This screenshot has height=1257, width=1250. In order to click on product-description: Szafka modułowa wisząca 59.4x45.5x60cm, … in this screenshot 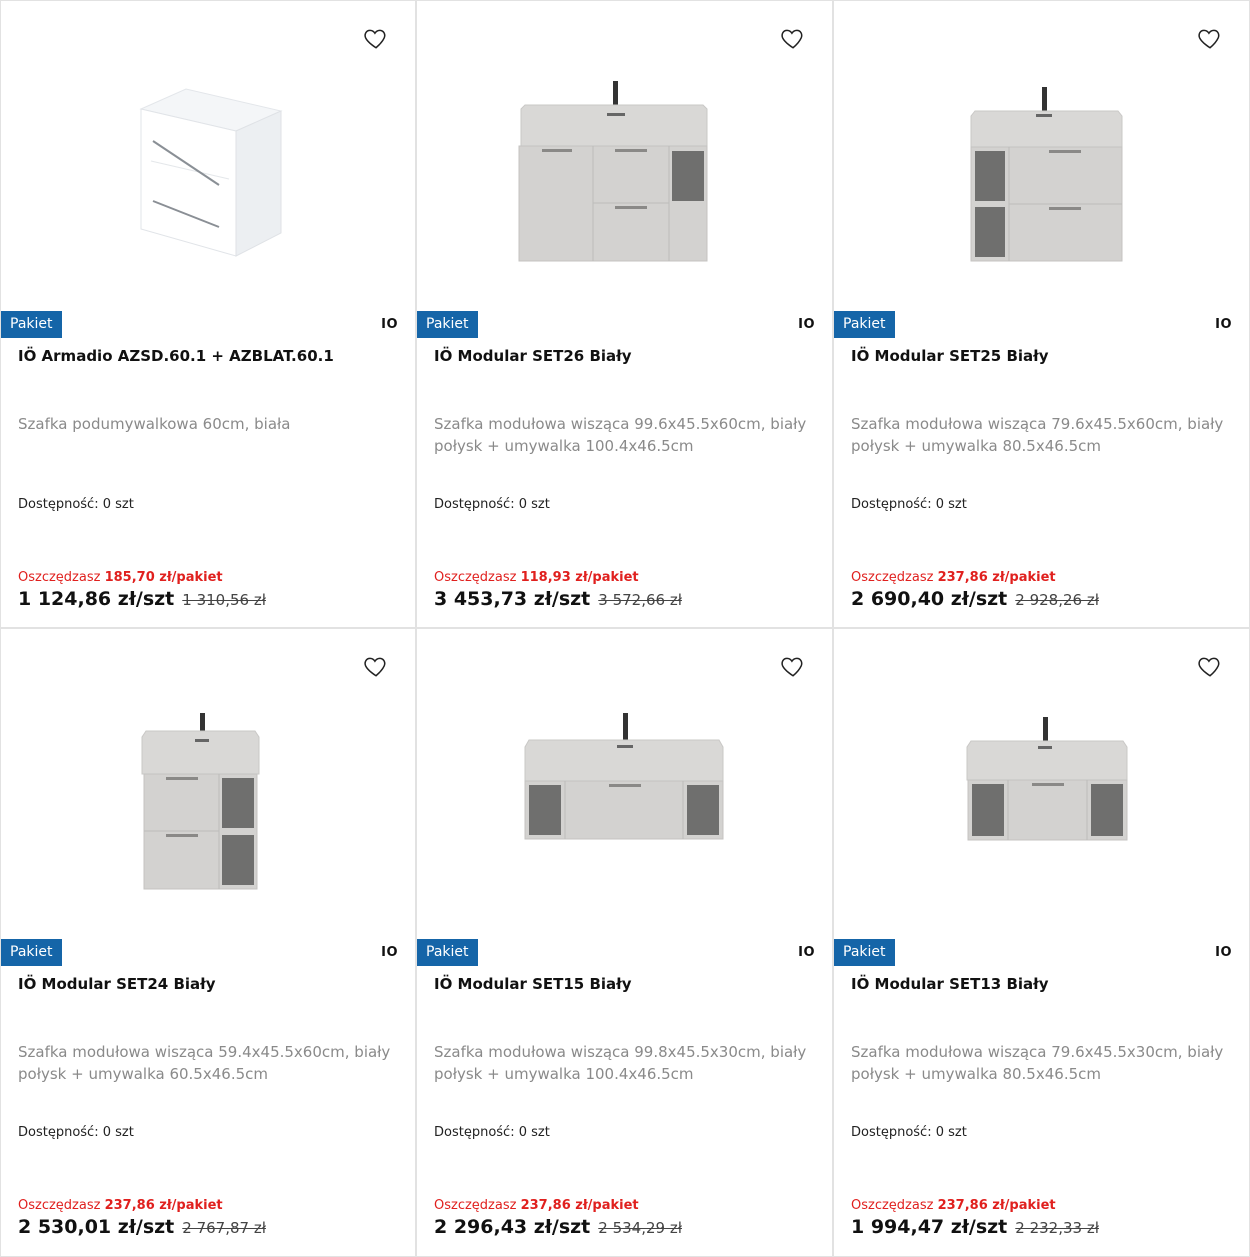, I will do `click(204, 1063)`.